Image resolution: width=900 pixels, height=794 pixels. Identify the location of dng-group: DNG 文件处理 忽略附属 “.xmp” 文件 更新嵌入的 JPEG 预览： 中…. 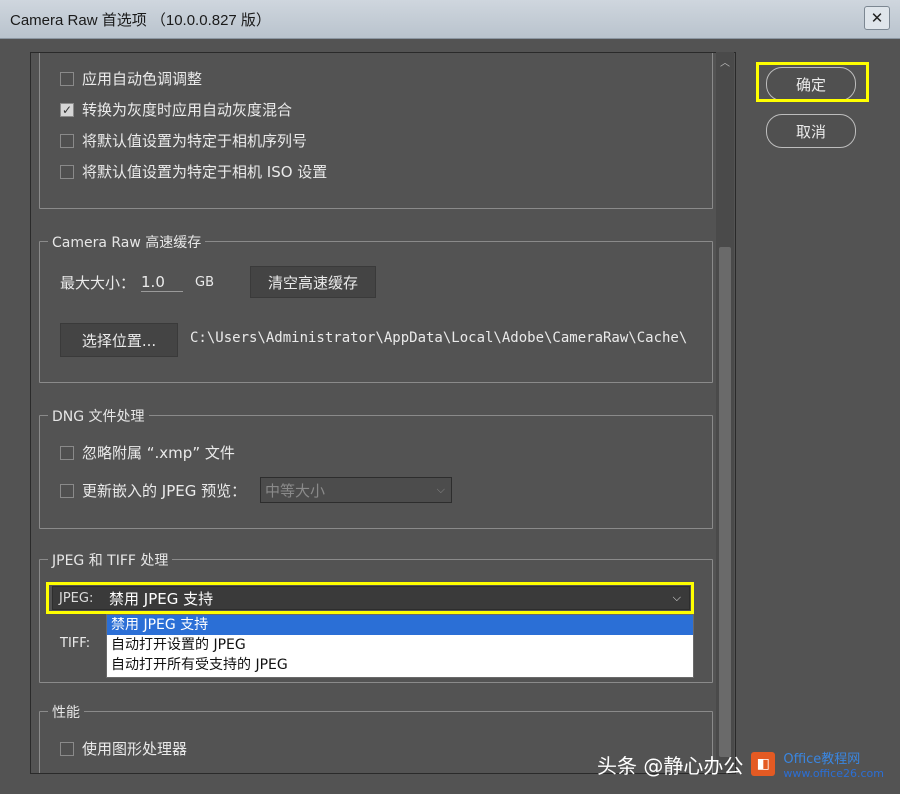
(376, 467).